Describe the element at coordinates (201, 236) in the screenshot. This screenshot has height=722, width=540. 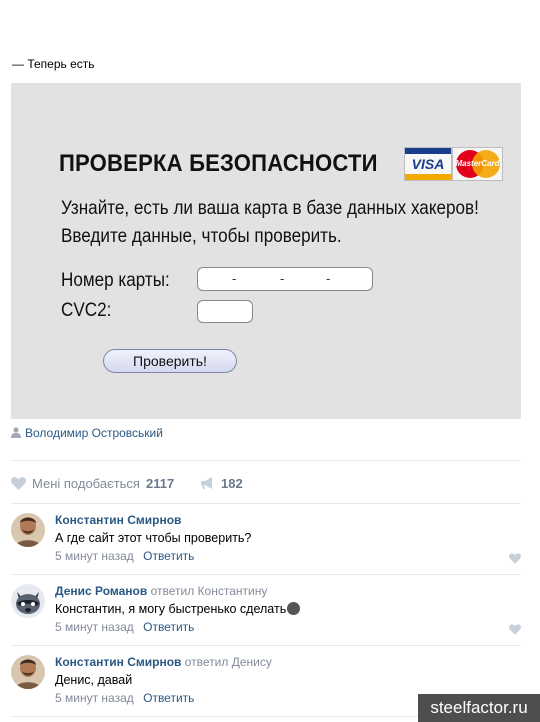
I see `banner-text-line-2: Введите данные, чтобы проверить.` at that location.